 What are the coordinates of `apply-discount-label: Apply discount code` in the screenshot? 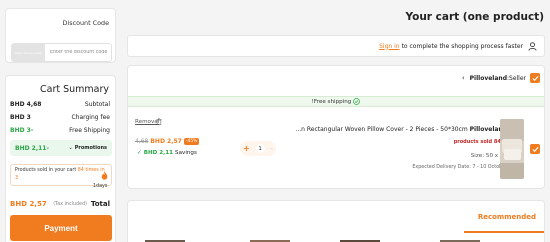 It's located at (28, 52).